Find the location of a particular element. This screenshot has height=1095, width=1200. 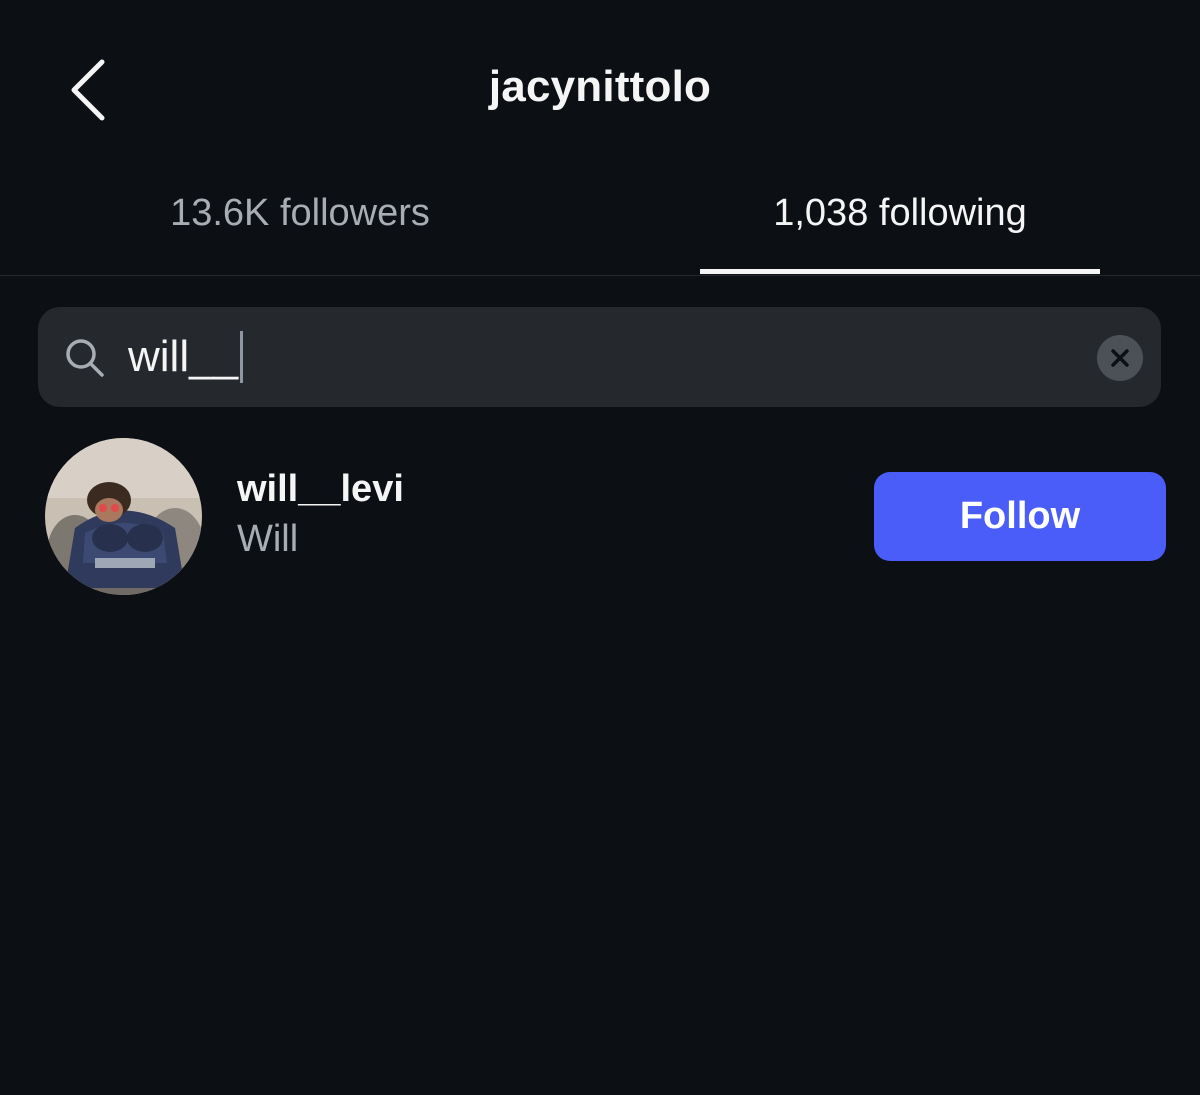

username: will__levi is located at coordinates (320, 489).